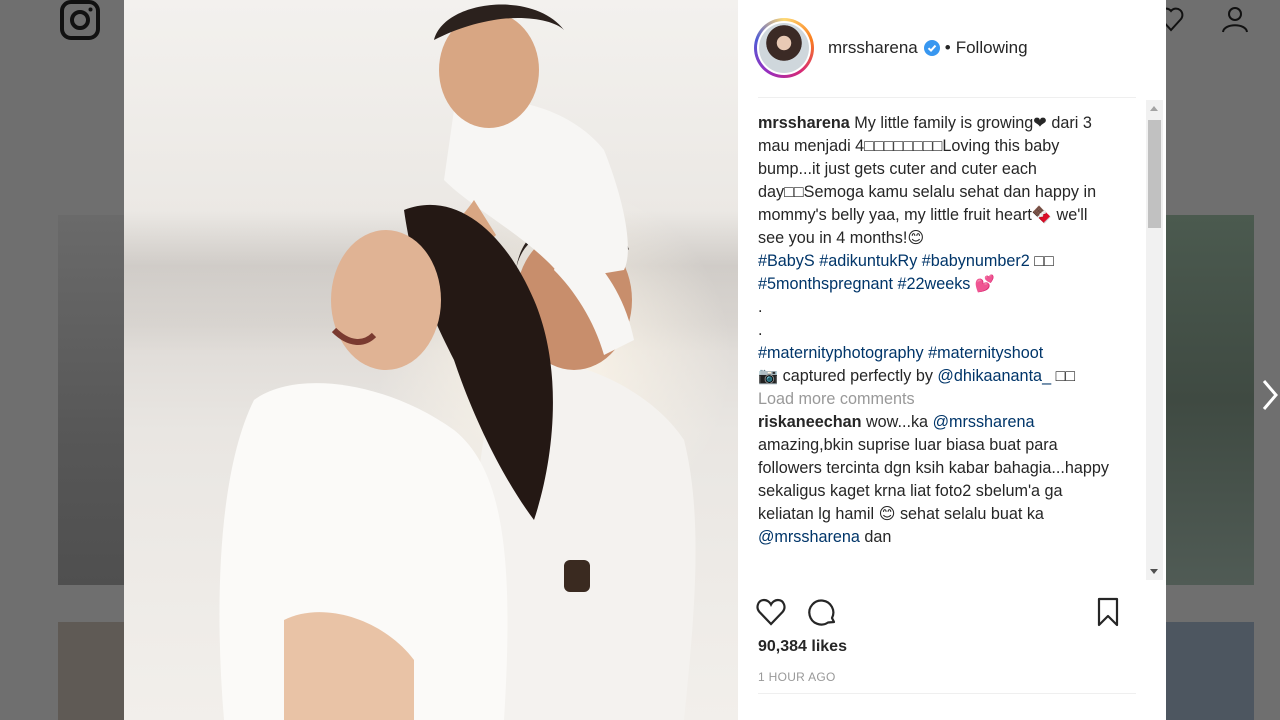 Image resolution: width=1280 pixels, height=720 pixels. I want to click on hashtag-link: #BabyS, so click(786, 261).